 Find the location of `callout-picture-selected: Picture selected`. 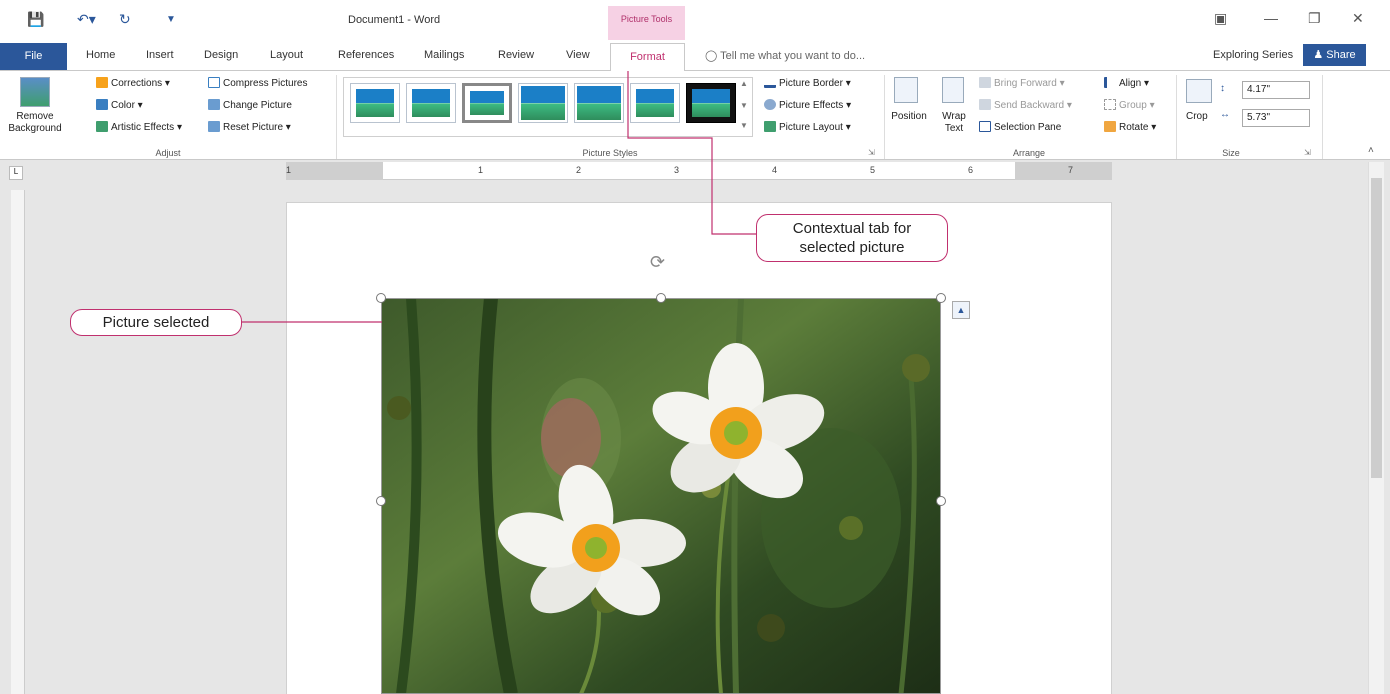

callout-picture-selected: Picture selected is located at coordinates (156, 322).